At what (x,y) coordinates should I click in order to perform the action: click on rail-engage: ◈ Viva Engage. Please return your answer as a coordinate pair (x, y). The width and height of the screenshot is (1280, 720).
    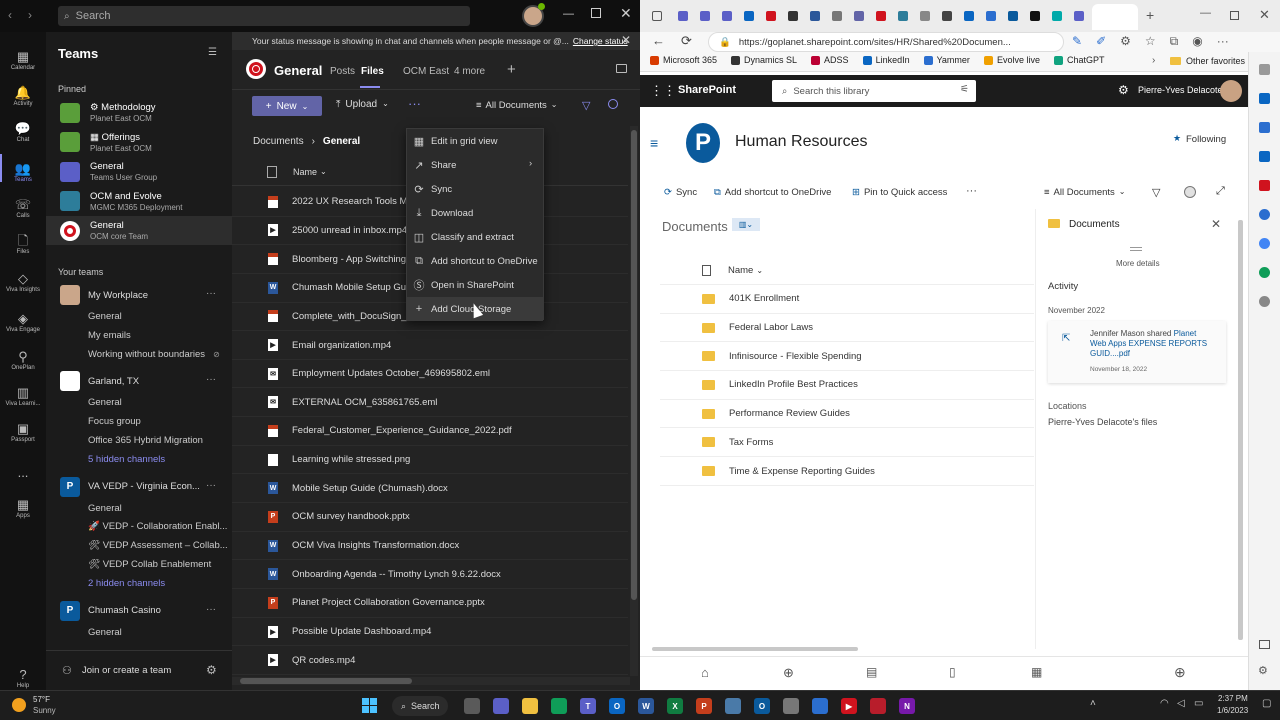
    Looking at the image, I should click on (23, 322).